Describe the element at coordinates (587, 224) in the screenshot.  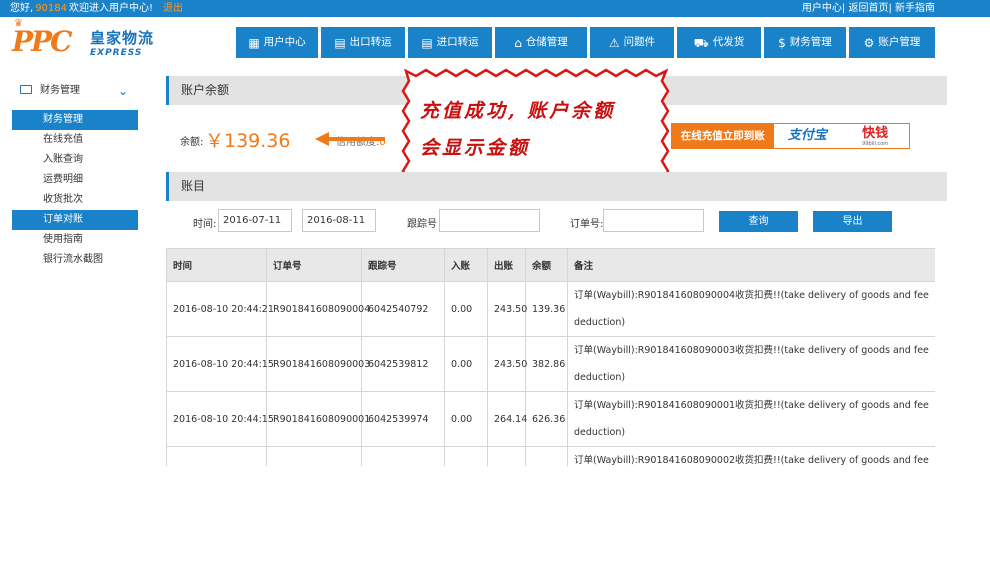
I see `order-label: 订单号:` at that location.